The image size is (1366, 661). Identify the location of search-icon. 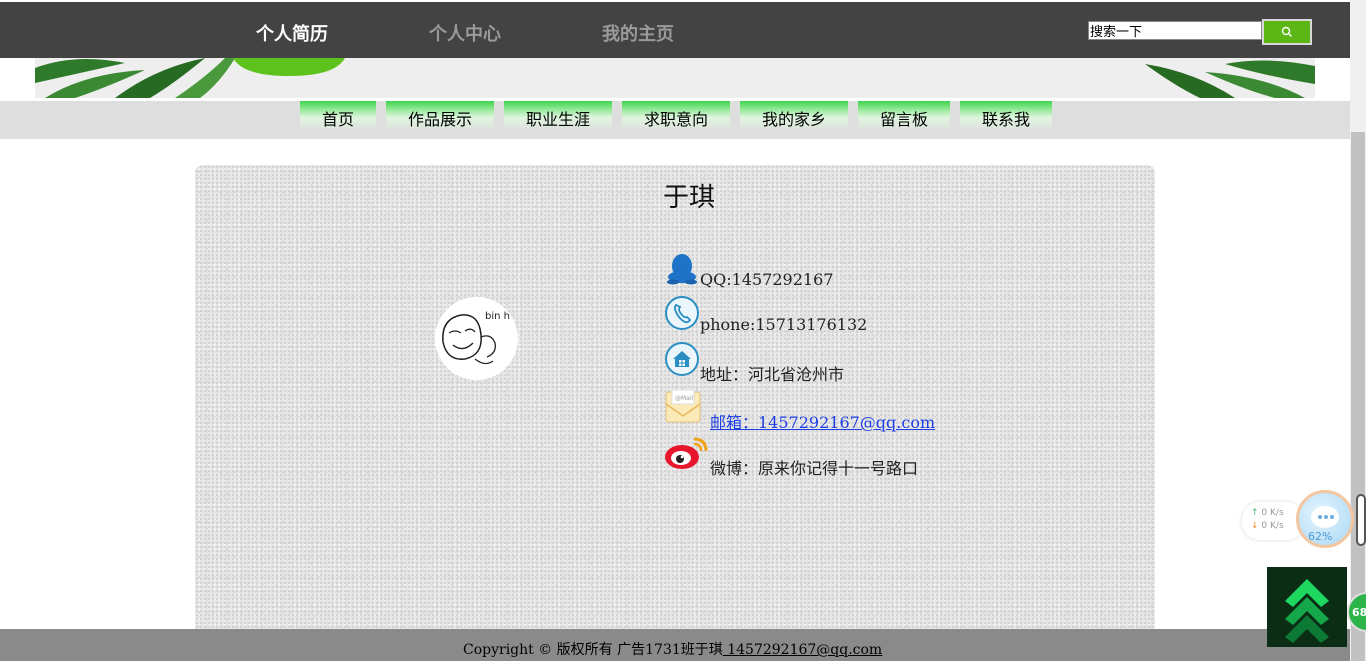
(1286, 31).